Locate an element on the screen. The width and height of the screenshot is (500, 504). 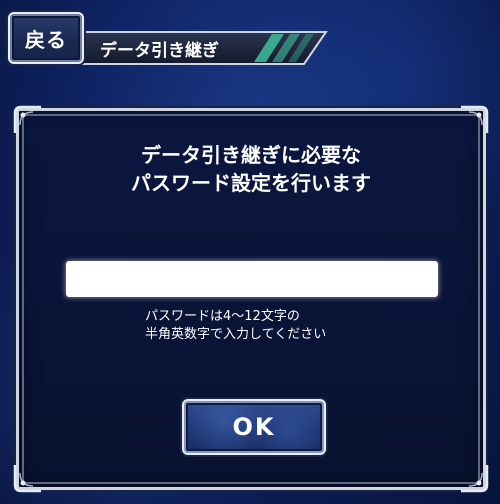
dialog-message-line: データ引き継ぎに必要な is located at coordinates (251, 155).